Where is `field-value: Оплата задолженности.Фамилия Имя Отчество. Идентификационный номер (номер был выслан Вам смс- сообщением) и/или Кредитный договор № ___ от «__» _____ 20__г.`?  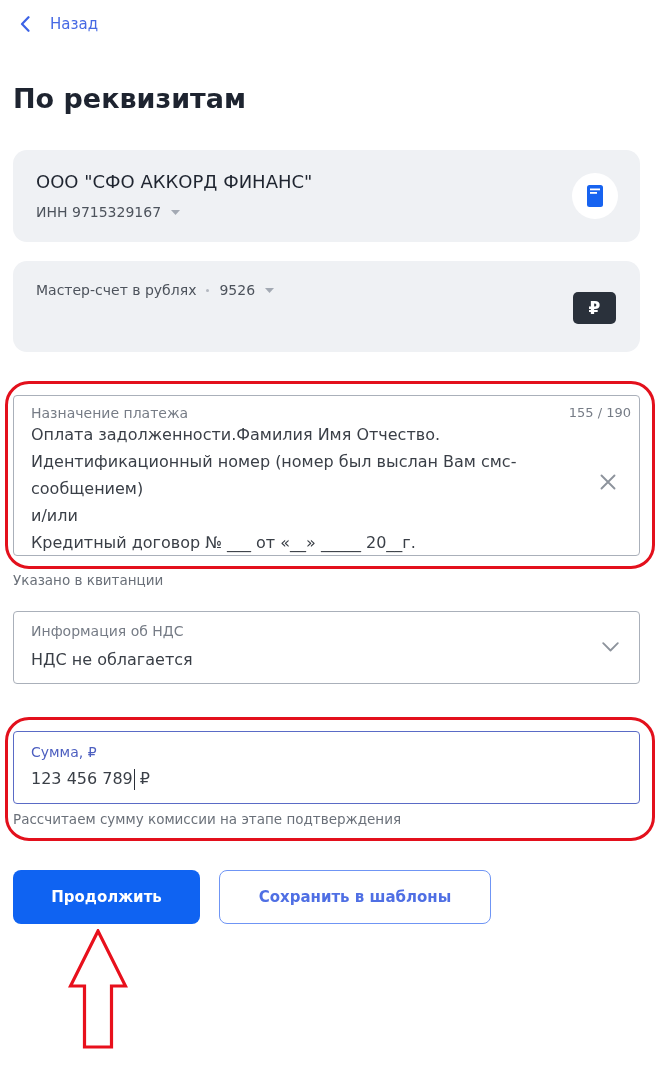 field-value: Оплата задолженности.Фамилия Имя Отчество. Идентификационный номер (номер был выслан Вам смс- сообщением) и/или Кредитный договор № ___ от «__» _____ 20__г. is located at coordinates (274, 489).